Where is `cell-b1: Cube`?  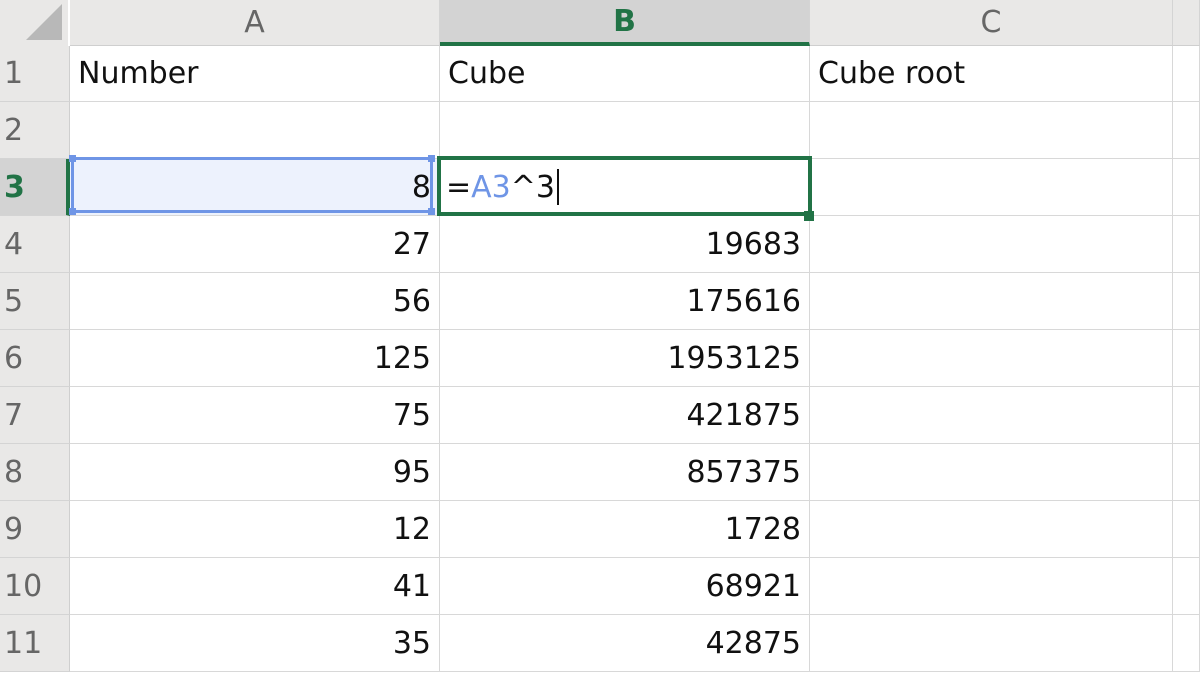 cell-b1: Cube is located at coordinates (625, 74).